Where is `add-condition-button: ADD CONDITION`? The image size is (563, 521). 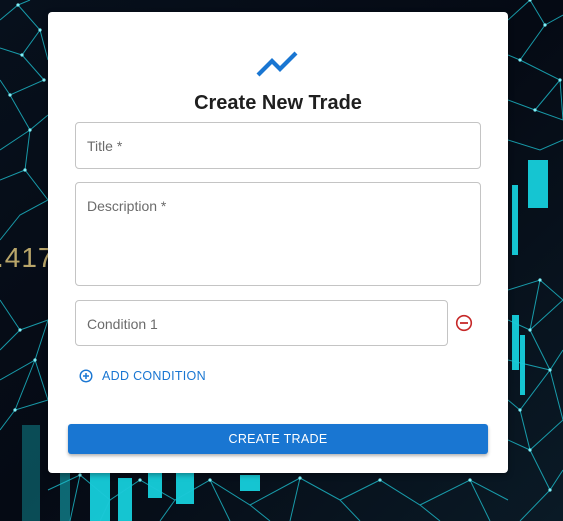
add-condition-button: ADD CONDITION is located at coordinates (142, 376).